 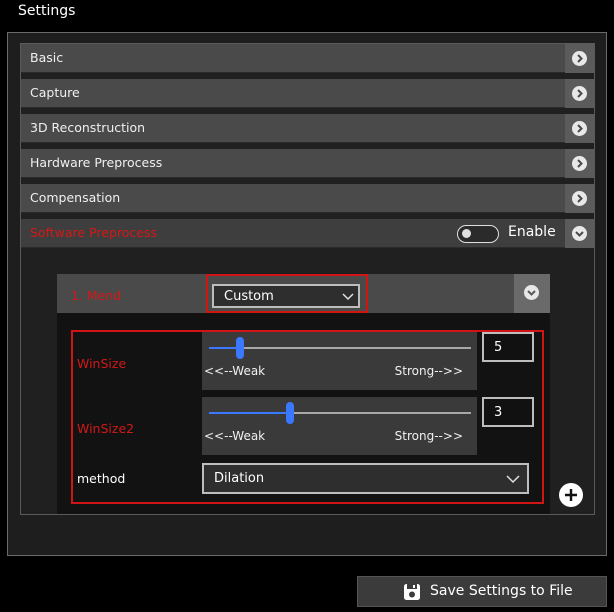 I want to click on section-label: Compensation, so click(x=75, y=197).